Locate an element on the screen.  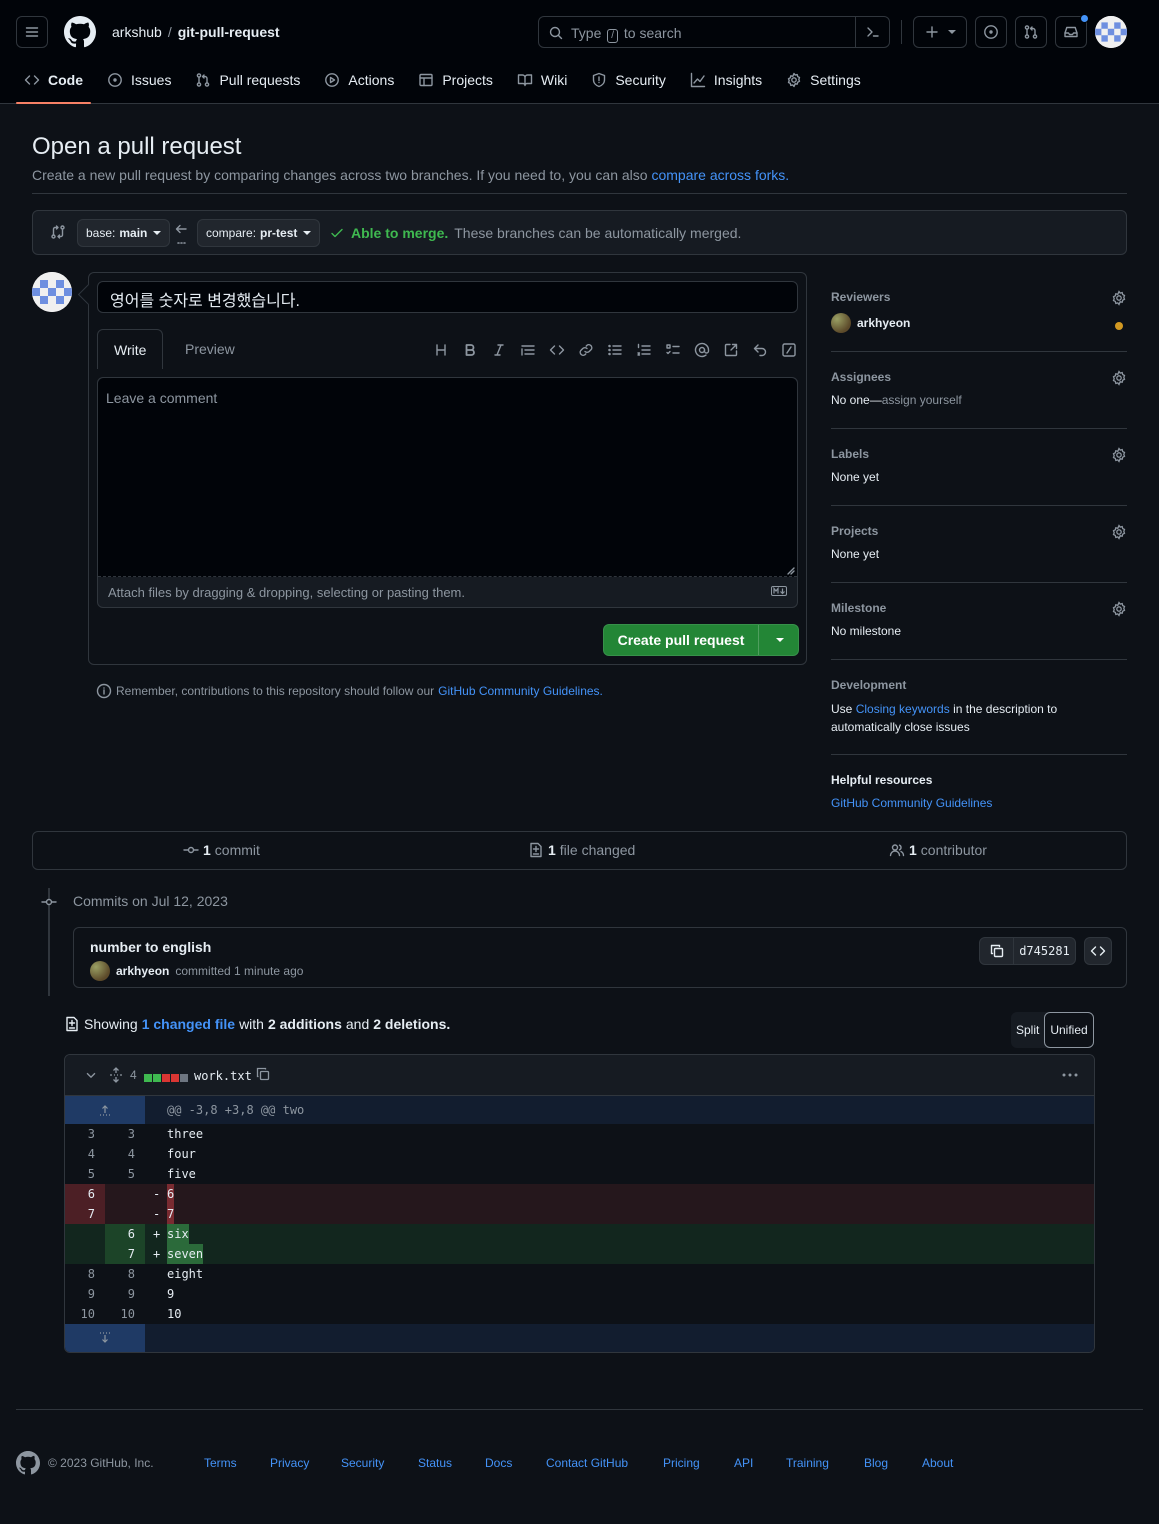
cross-reference-icon is located at coordinates (731, 350).